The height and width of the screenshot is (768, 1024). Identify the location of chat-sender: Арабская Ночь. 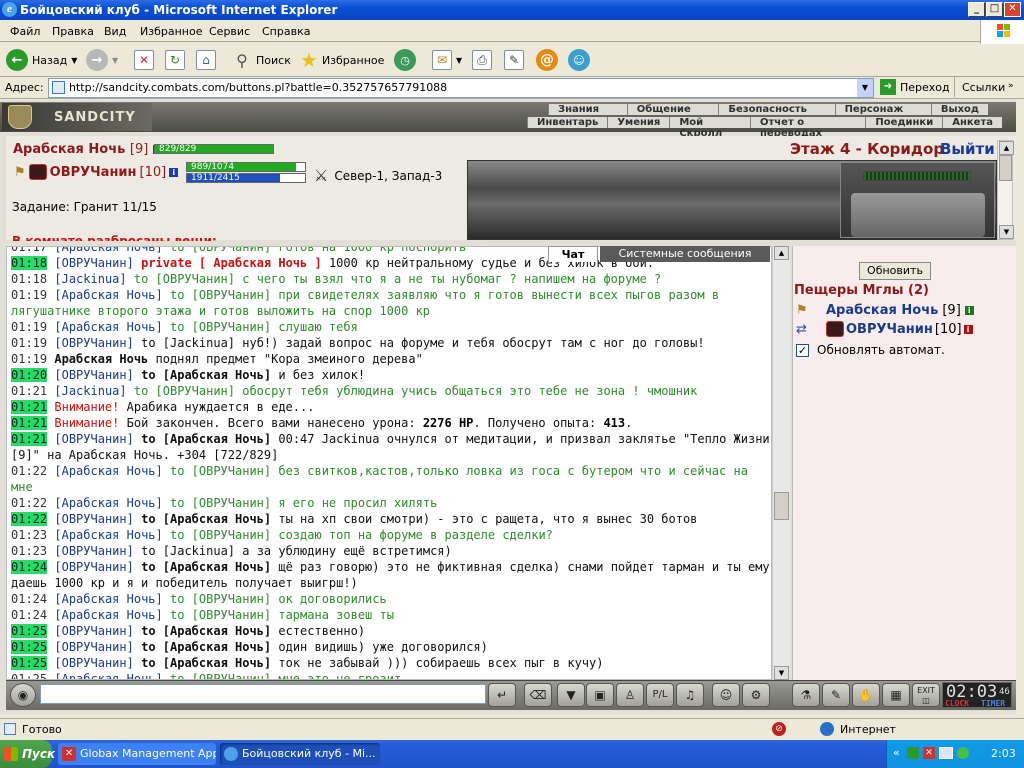
(101, 359).